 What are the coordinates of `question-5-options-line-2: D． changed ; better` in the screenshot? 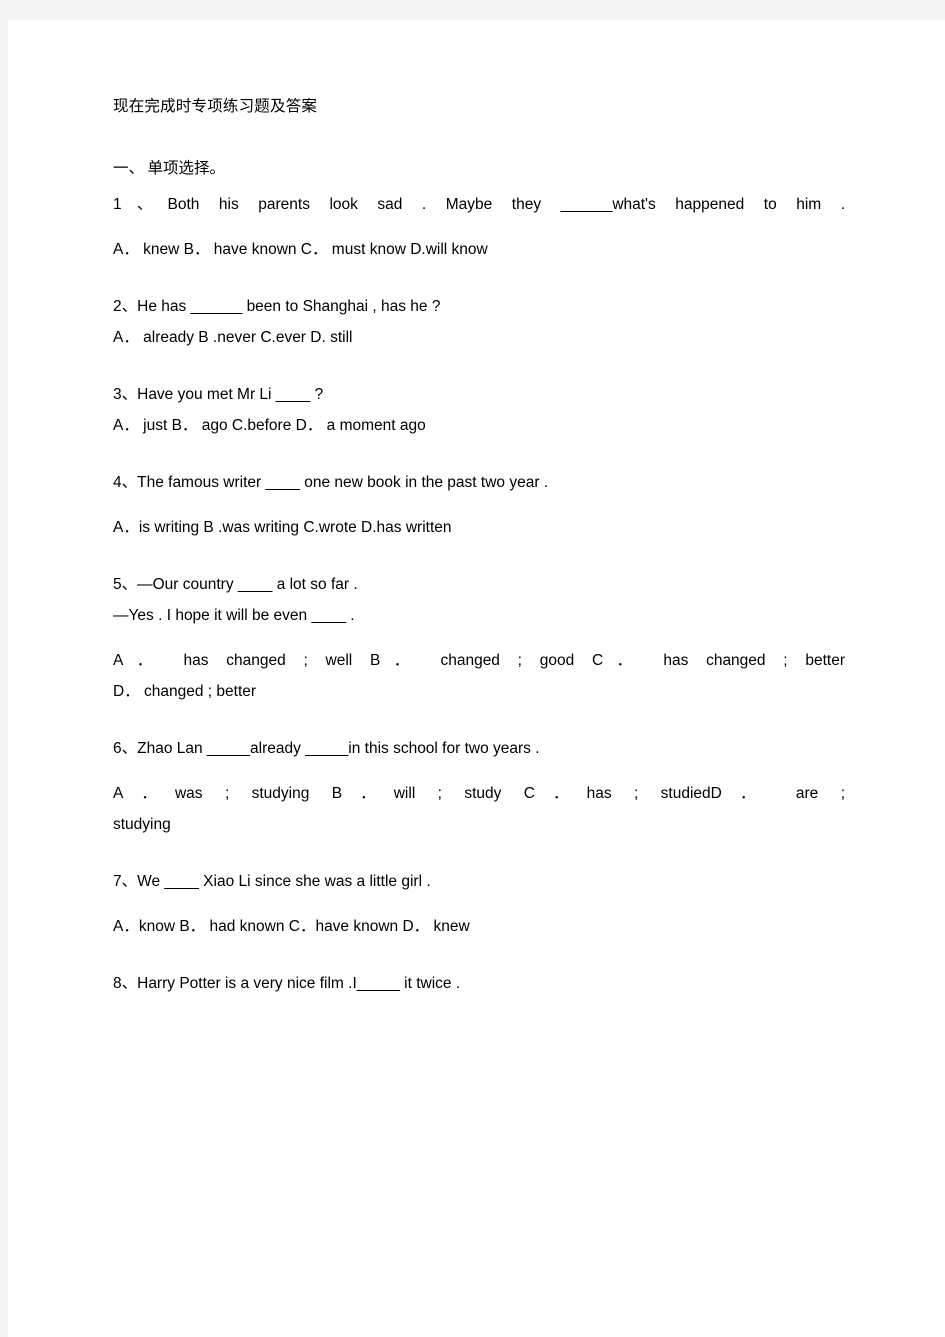 It's located at (185, 691).